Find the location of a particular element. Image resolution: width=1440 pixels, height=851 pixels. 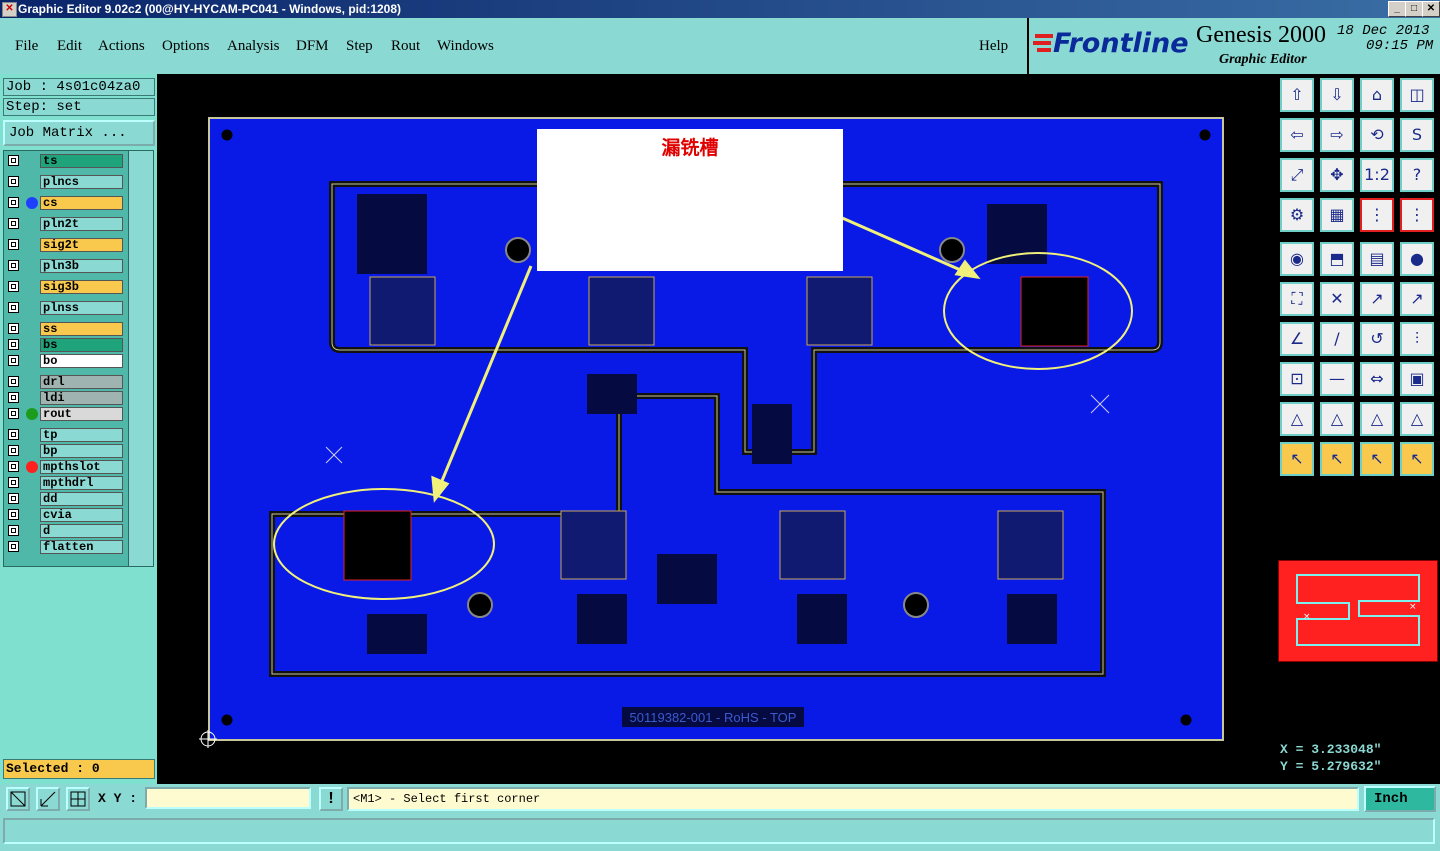

triangle-c-icon: △ is located at coordinates (1417, 419).